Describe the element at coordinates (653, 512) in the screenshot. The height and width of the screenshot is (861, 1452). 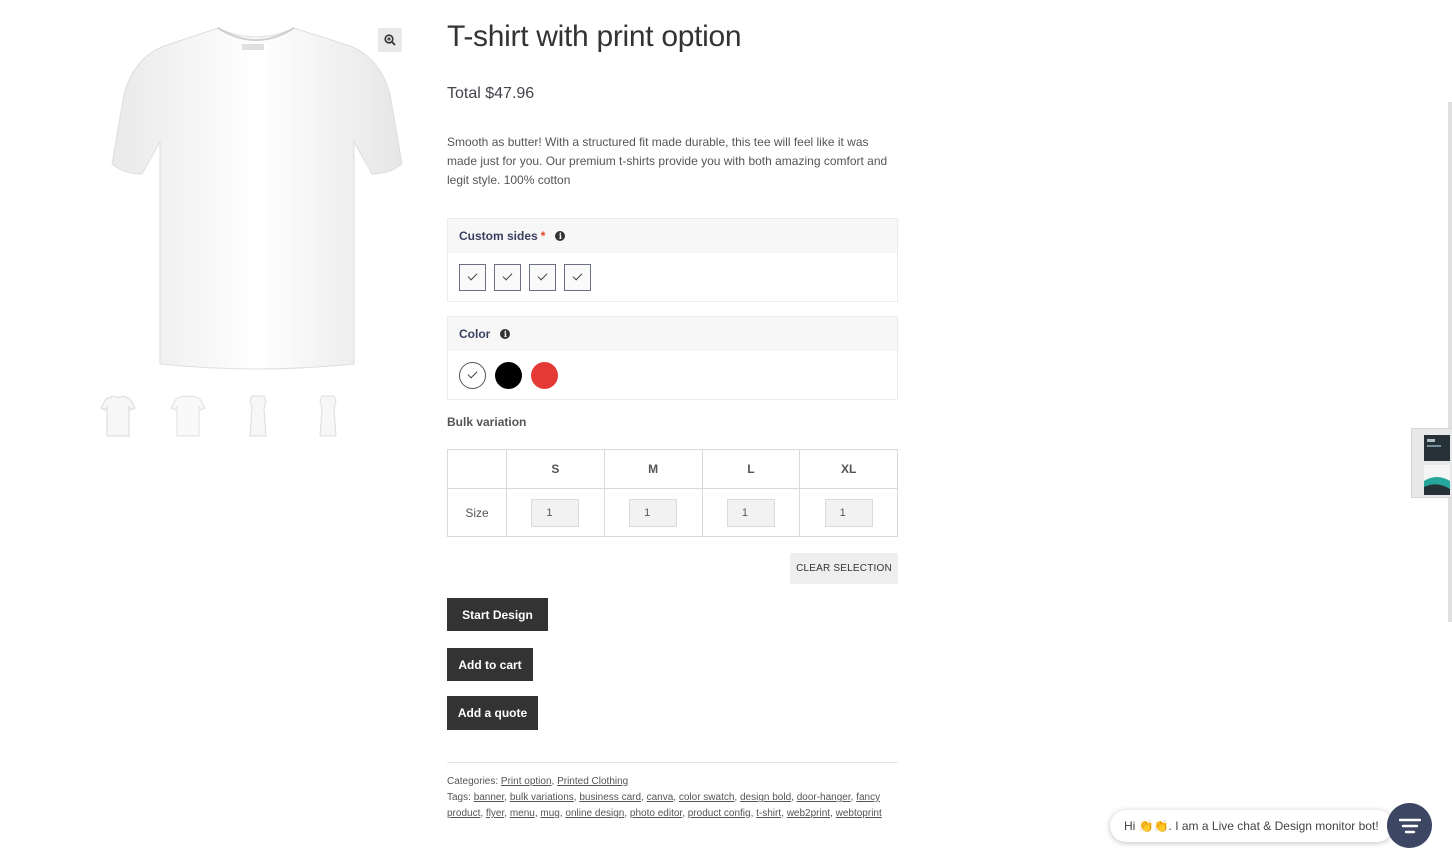
I see `quantity-input-m: 1` at that location.